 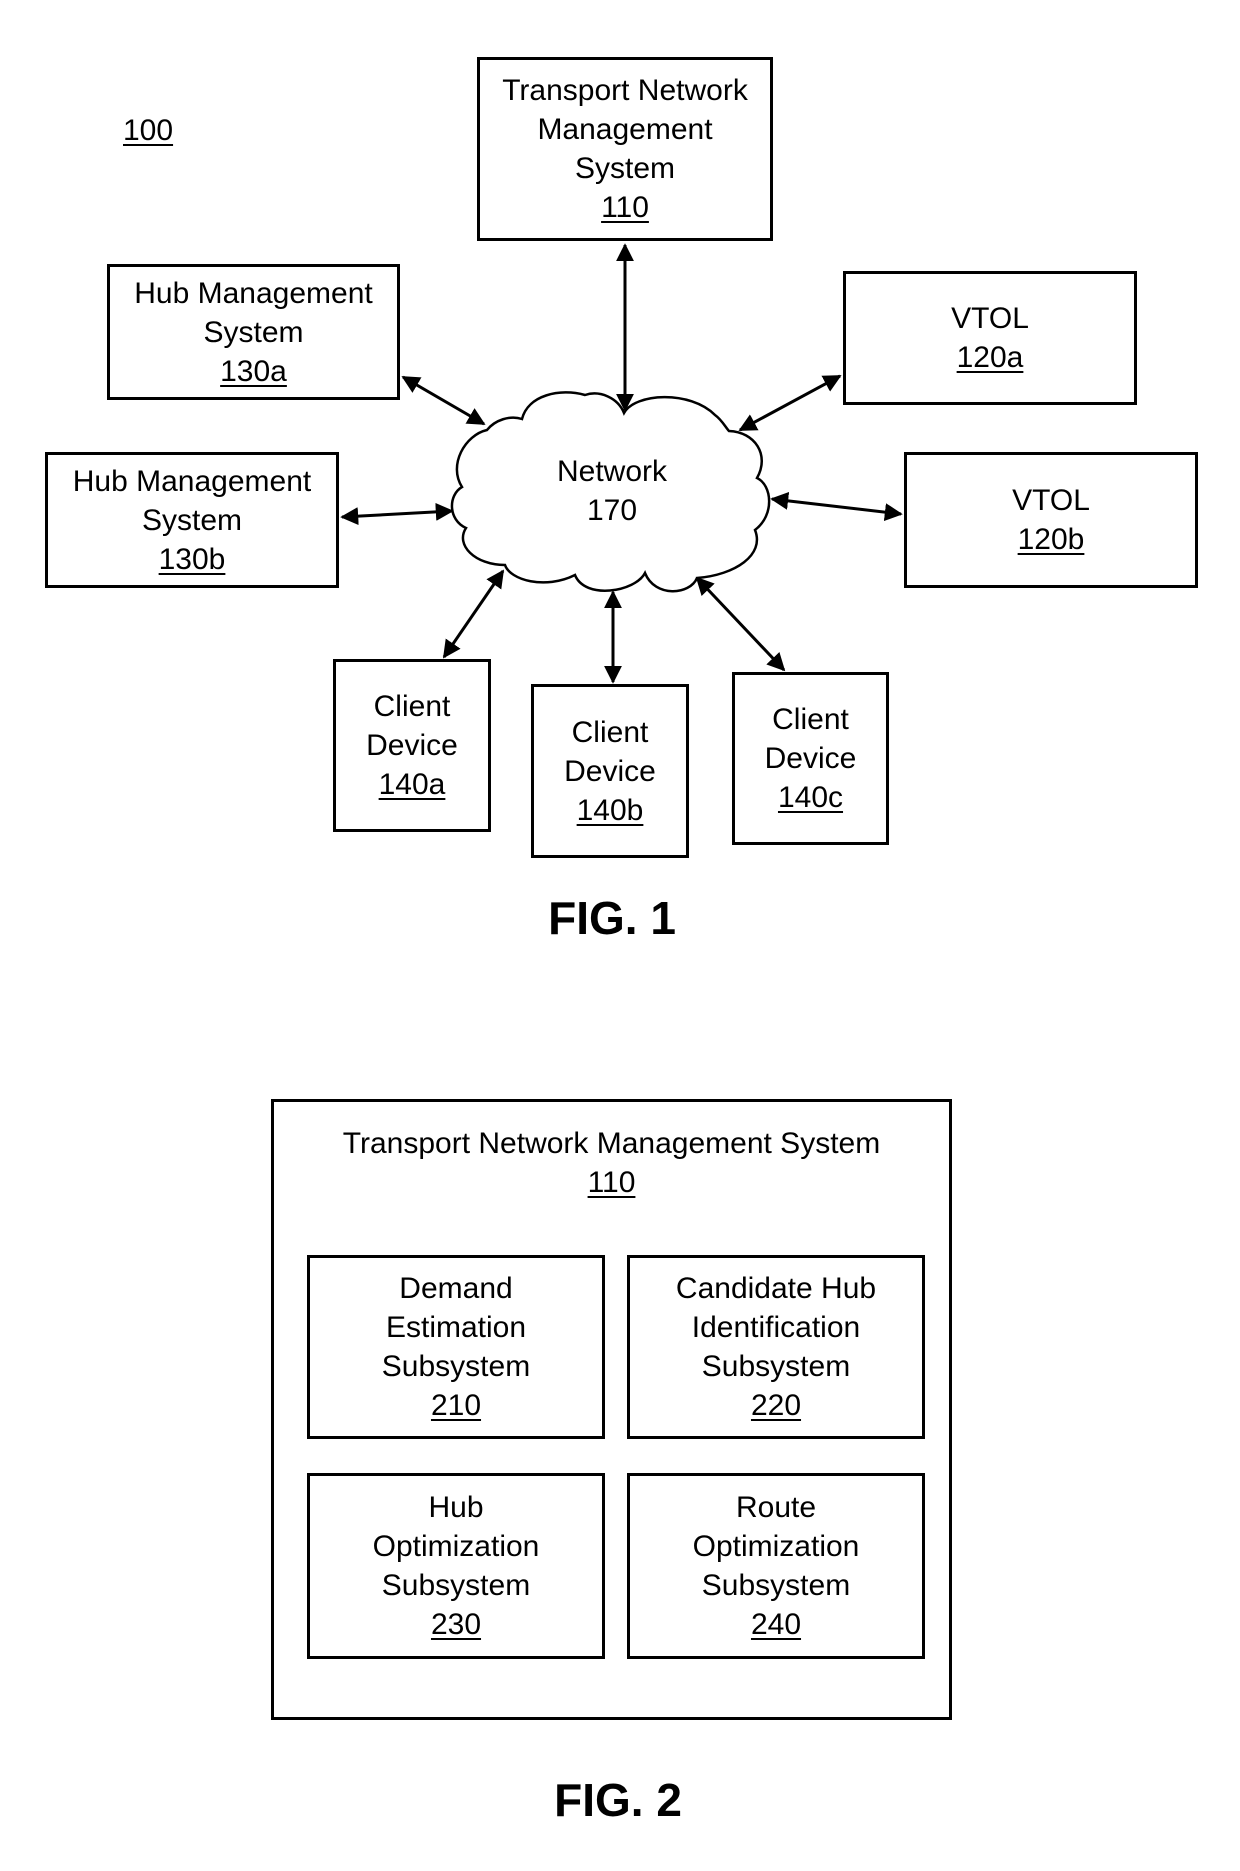 What do you see at coordinates (810, 797) in the screenshot?
I see `reference-number: 140c` at bounding box center [810, 797].